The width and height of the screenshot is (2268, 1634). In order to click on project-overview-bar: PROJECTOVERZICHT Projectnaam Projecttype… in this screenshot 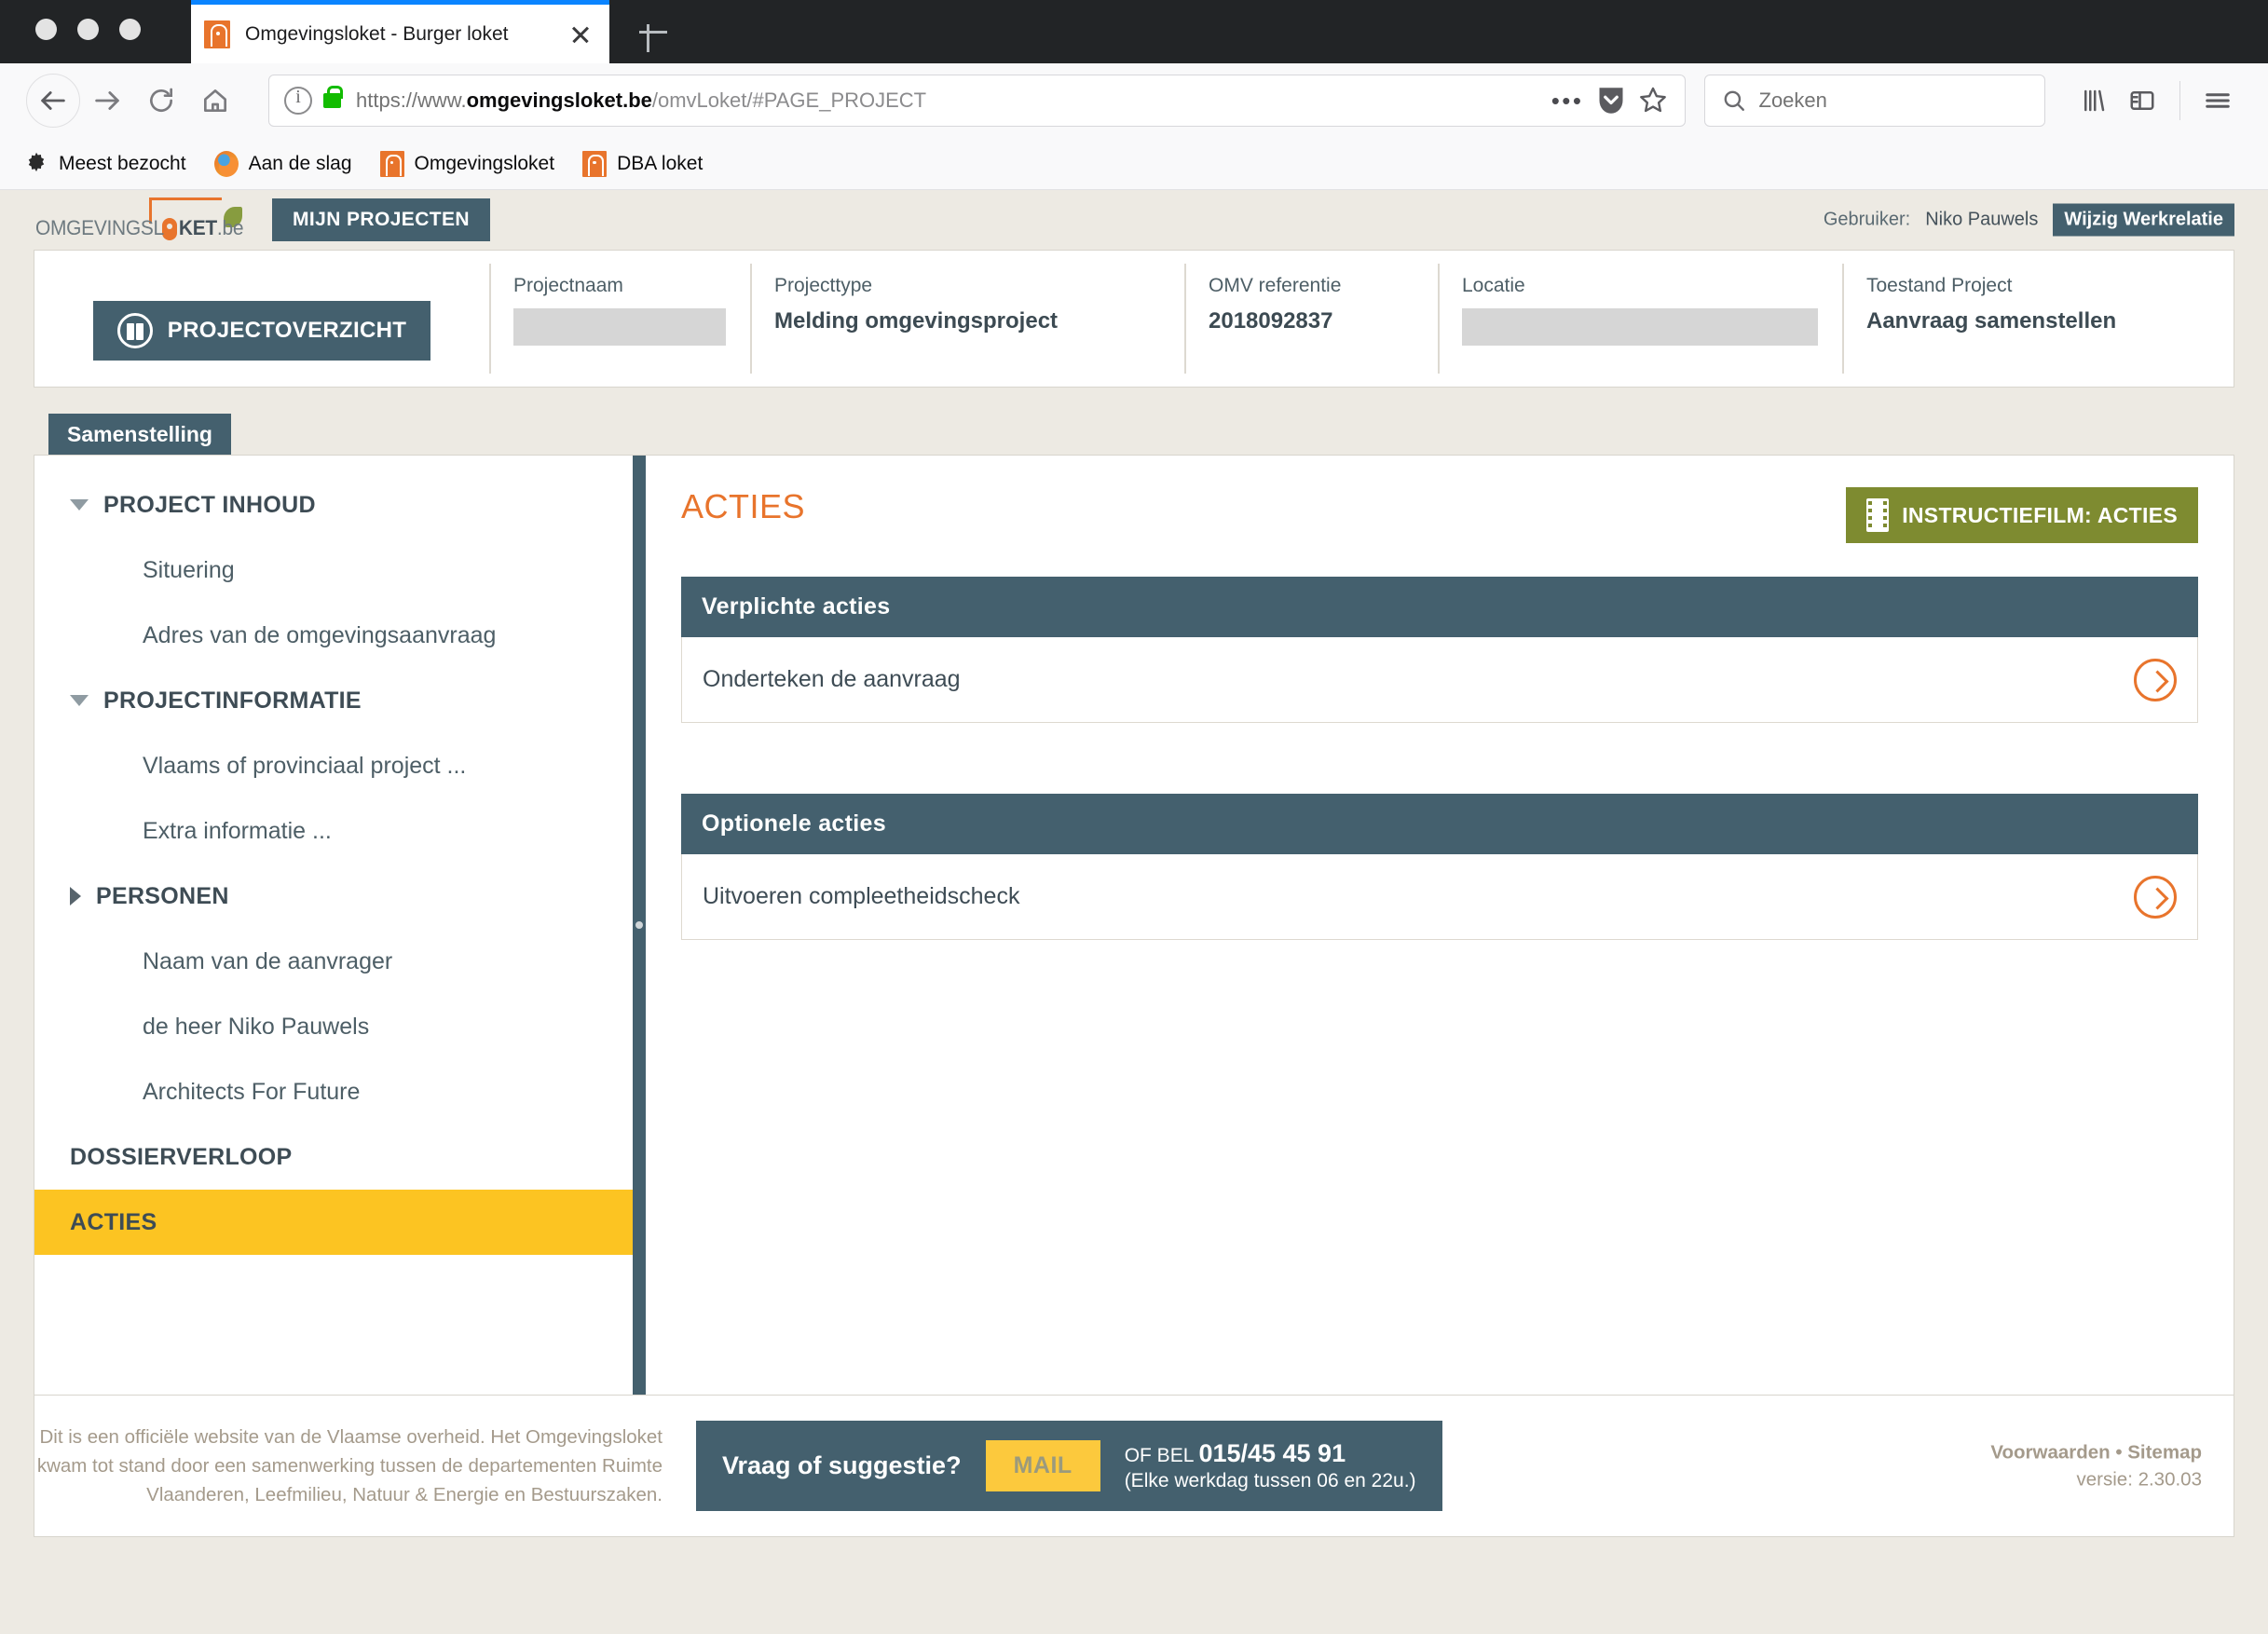, I will do `click(1134, 319)`.